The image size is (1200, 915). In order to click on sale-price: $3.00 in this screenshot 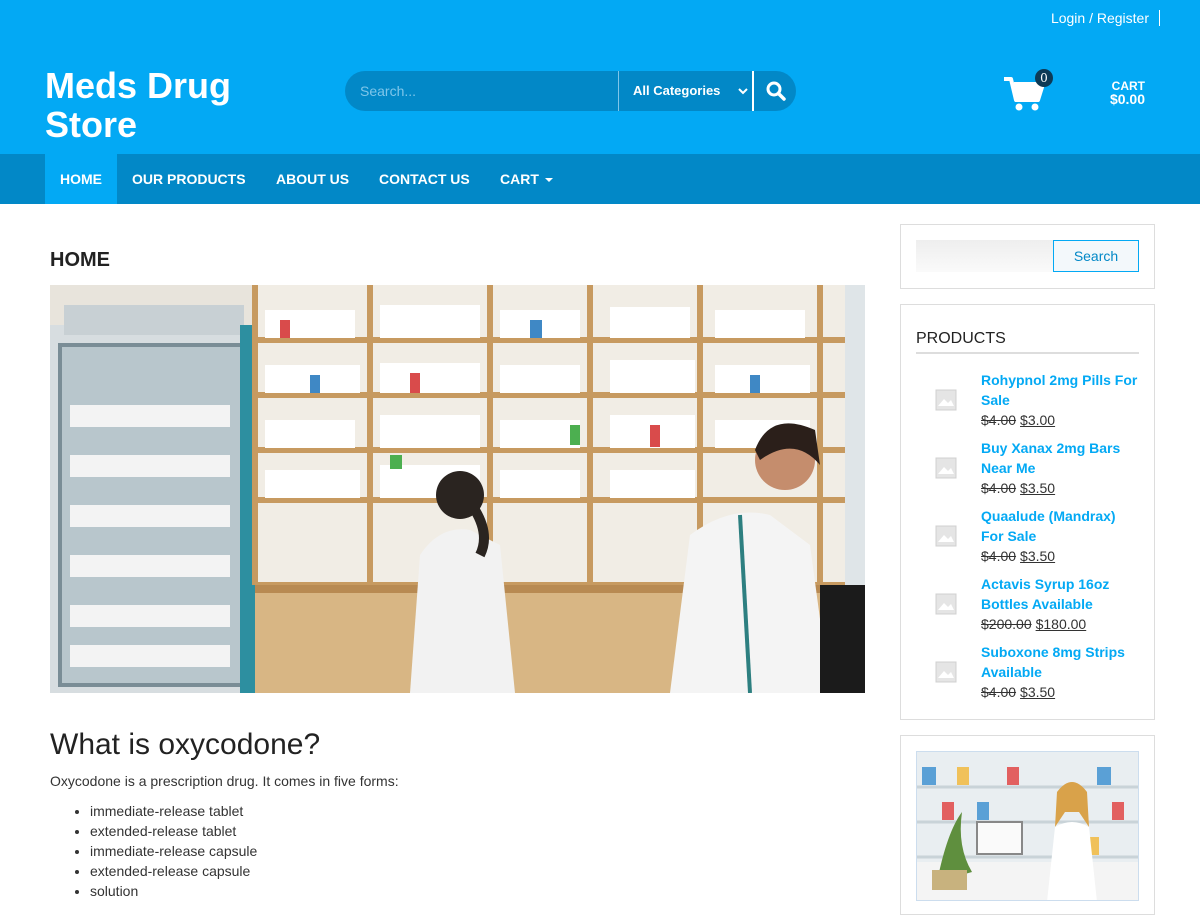, I will do `click(1038, 420)`.